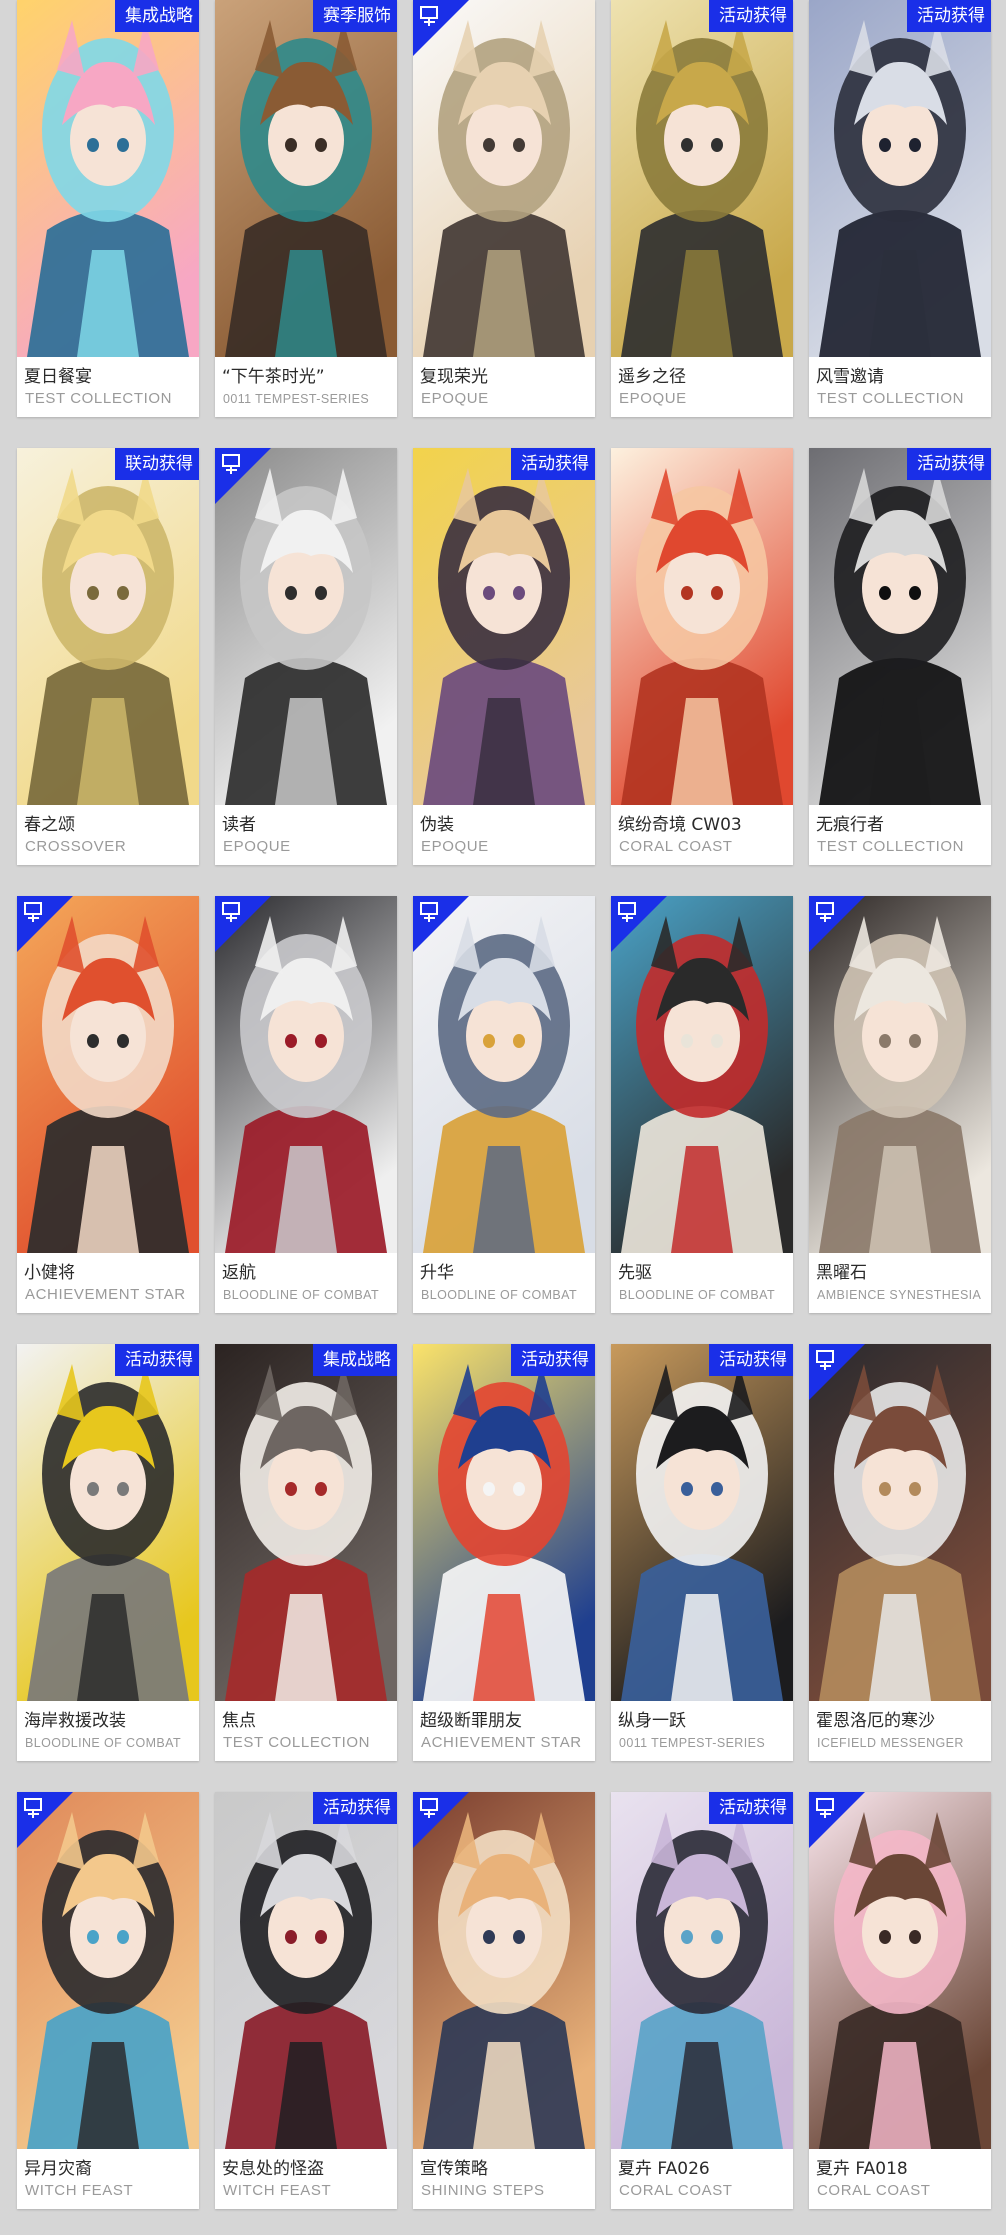 The height and width of the screenshot is (2235, 1006). I want to click on skin-name: 超级断罪朋友, so click(471, 1721).